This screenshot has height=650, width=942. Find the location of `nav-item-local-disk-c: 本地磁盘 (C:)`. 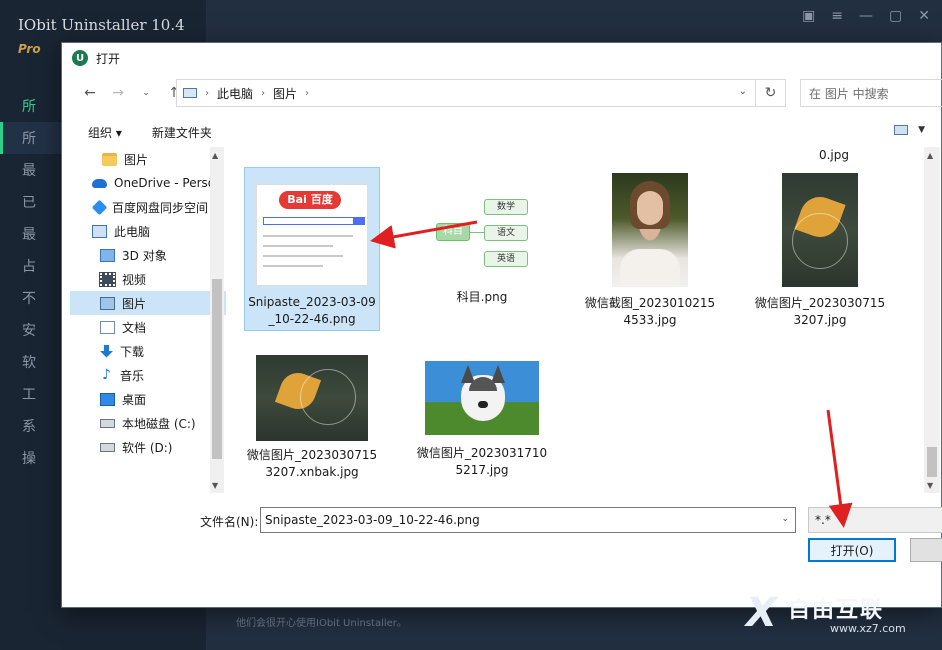

nav-item-local-disk-c: 本地磁盘 (C:) is located at coordinates (148, 423).